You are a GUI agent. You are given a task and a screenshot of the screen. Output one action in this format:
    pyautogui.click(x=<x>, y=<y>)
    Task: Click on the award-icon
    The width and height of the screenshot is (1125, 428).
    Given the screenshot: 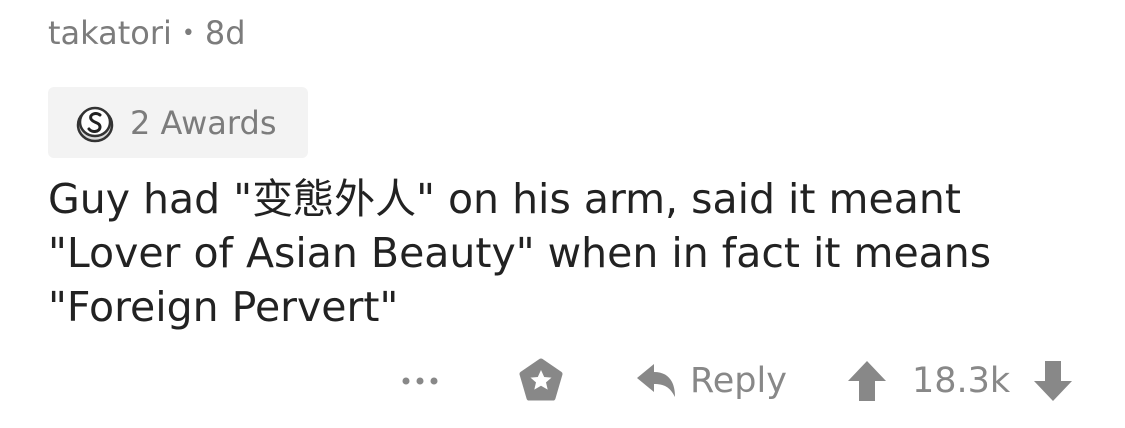 What is the action you would take?
    pyautogui.click(x=541, y=381)
    